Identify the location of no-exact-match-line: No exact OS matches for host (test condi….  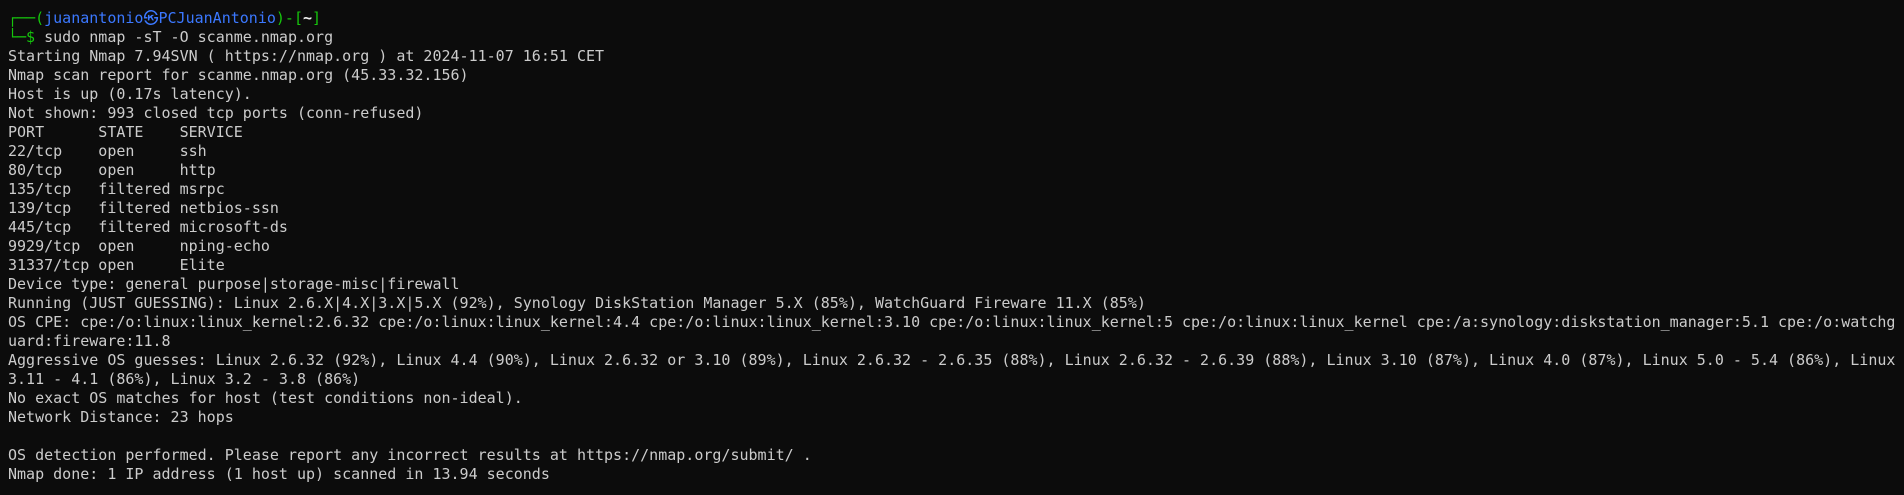
(265, 398).